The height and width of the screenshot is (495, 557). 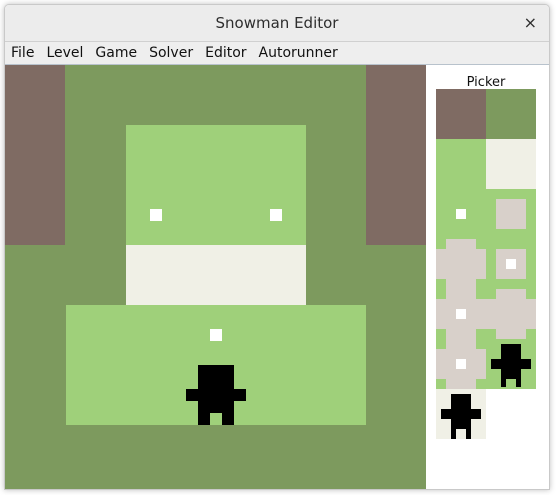 I want to click on snow-pile, so click(x=216, y=275).